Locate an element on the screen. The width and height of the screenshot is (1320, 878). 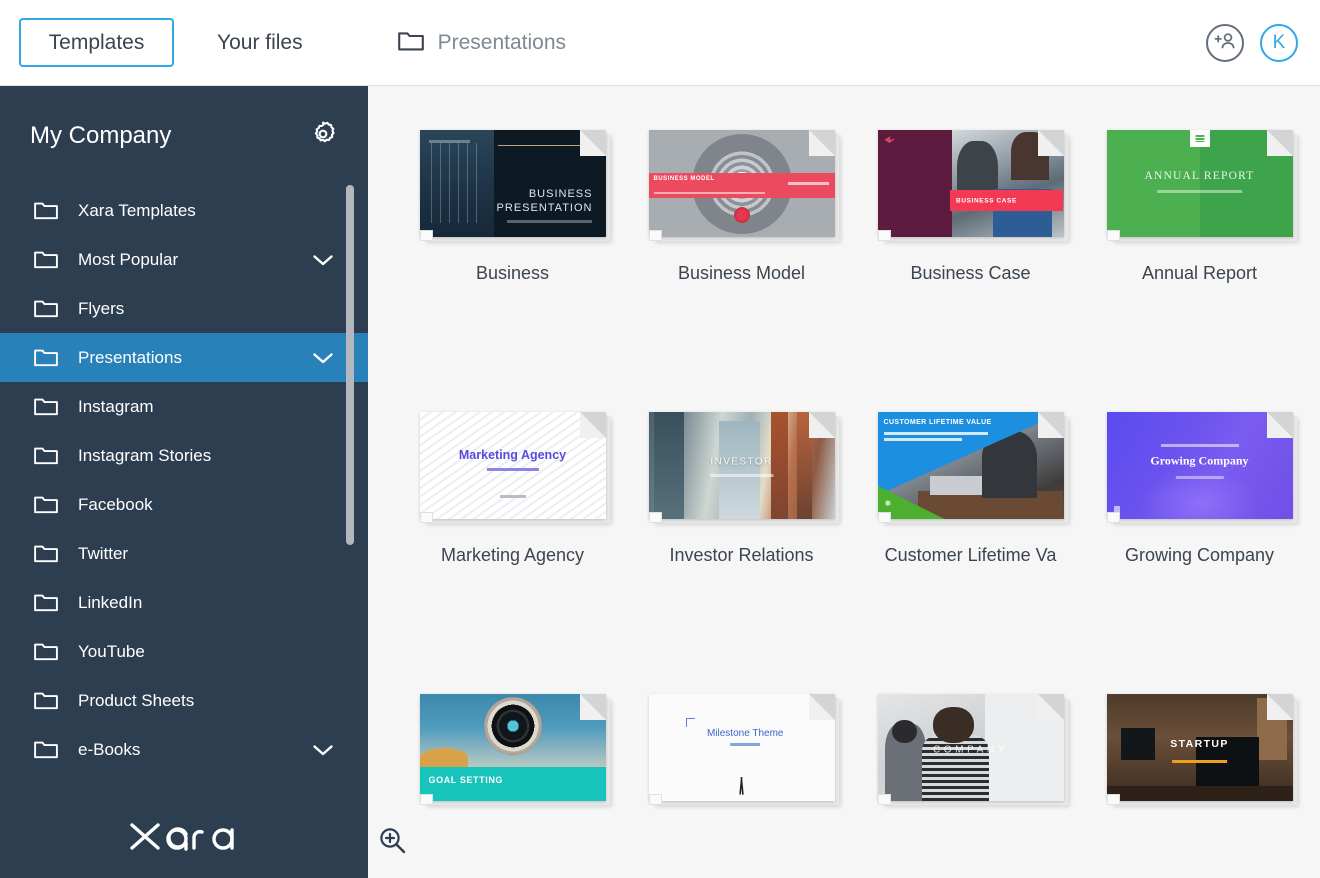
sidebar-item-label: Facebook is located at coordinates (115, 504).